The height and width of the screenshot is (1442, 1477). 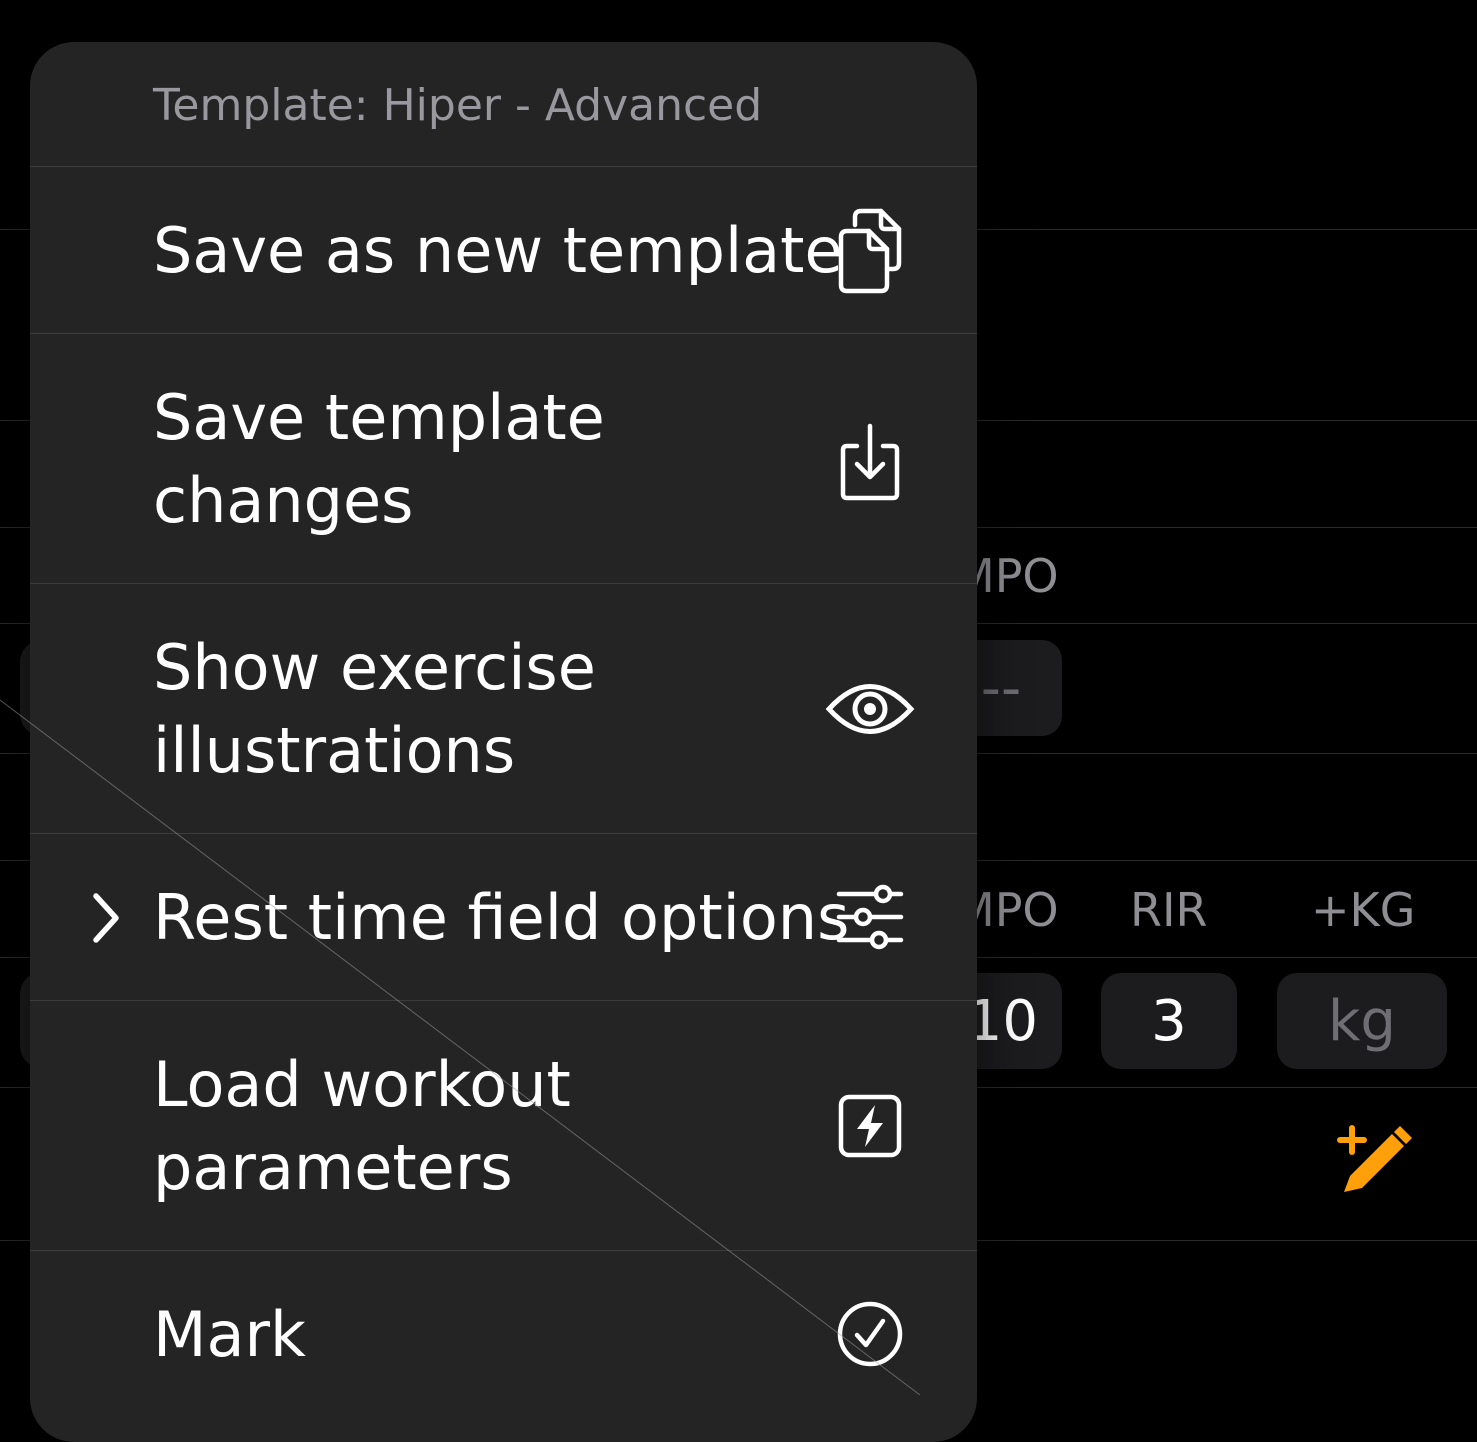 What do you see at coordinates (379, 417) in the screenshot?
I see `menu-item-label-line1: Save template` at bounding box center [379, 417].